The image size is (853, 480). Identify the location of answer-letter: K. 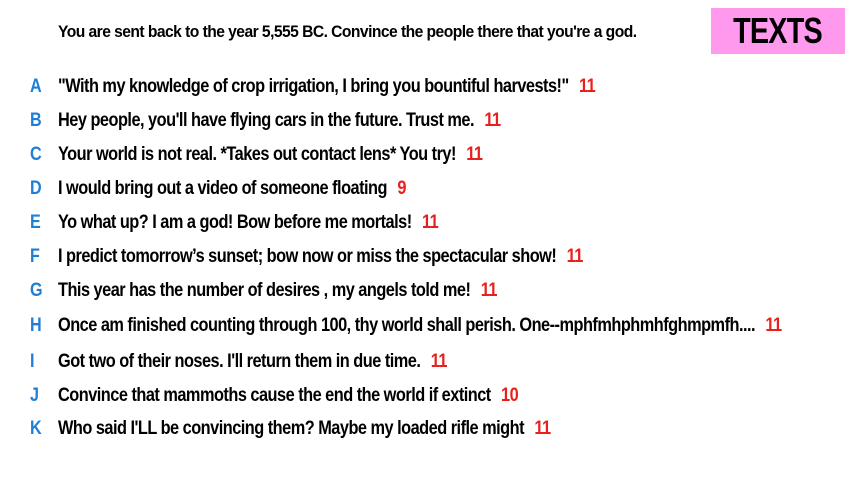
(36, 428).